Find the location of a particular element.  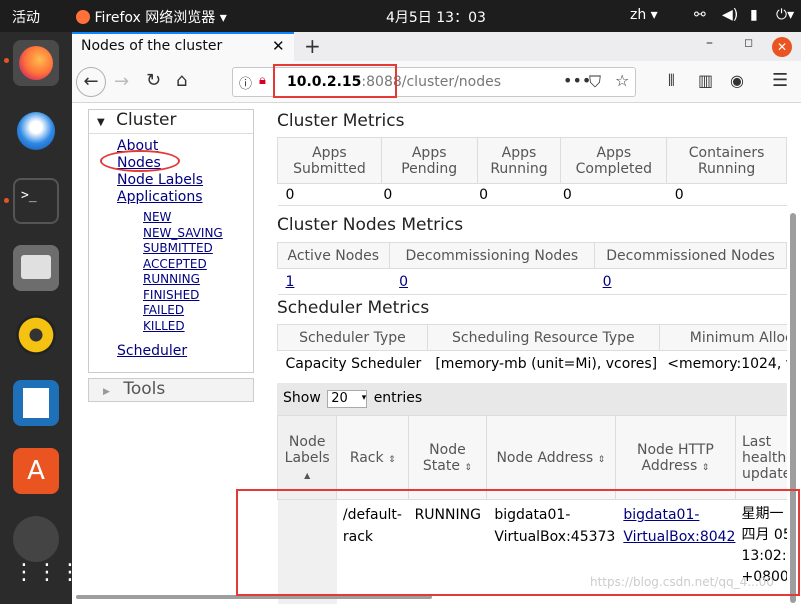

cluster-metrics-title: Cluster Metrics is located at coordinates (341, 121).